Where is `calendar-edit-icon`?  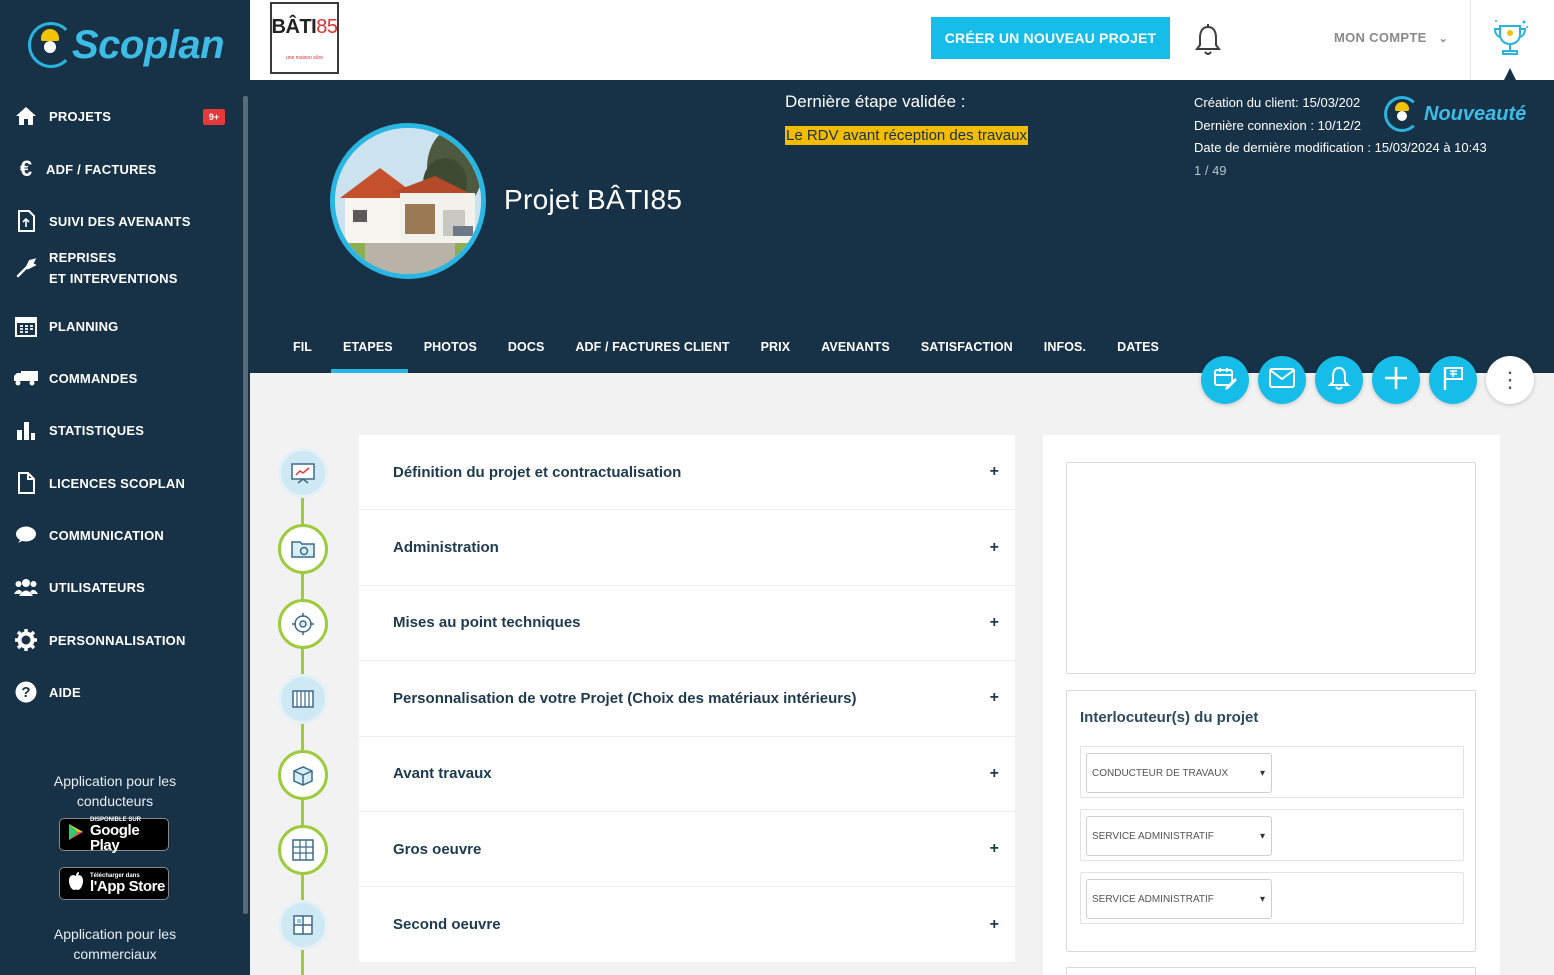
calendar-edit-icon is located at coordinates (1225, 380).